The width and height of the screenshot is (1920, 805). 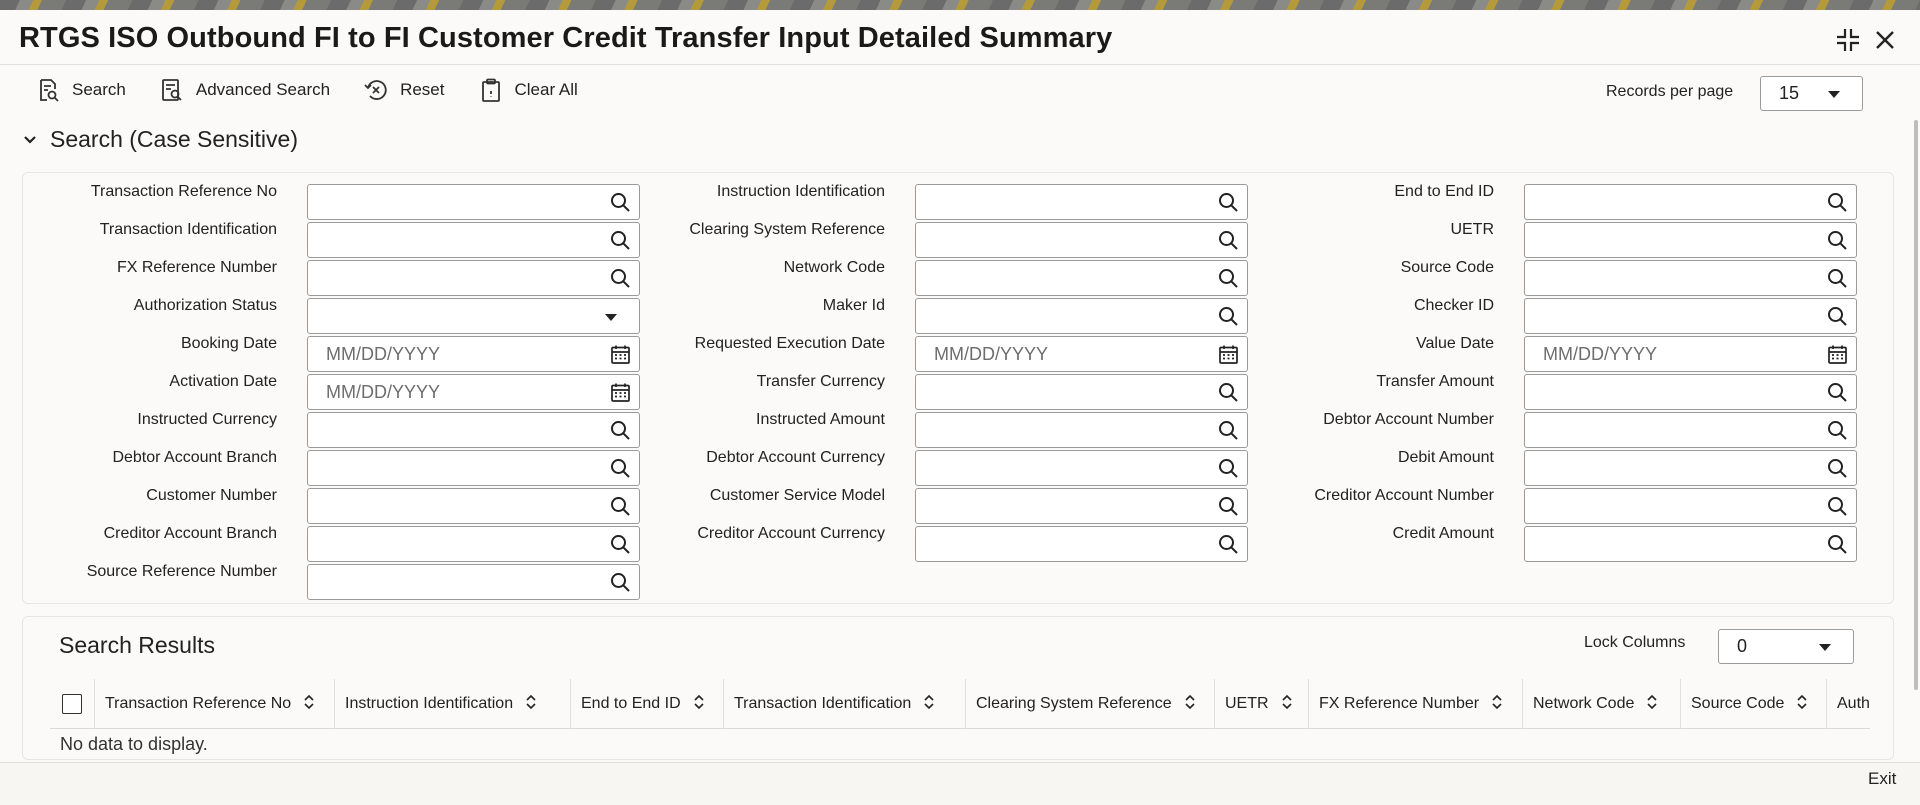 I want to click on transfer-currency-label: Transfer Currency, so click(x=820, y=381).